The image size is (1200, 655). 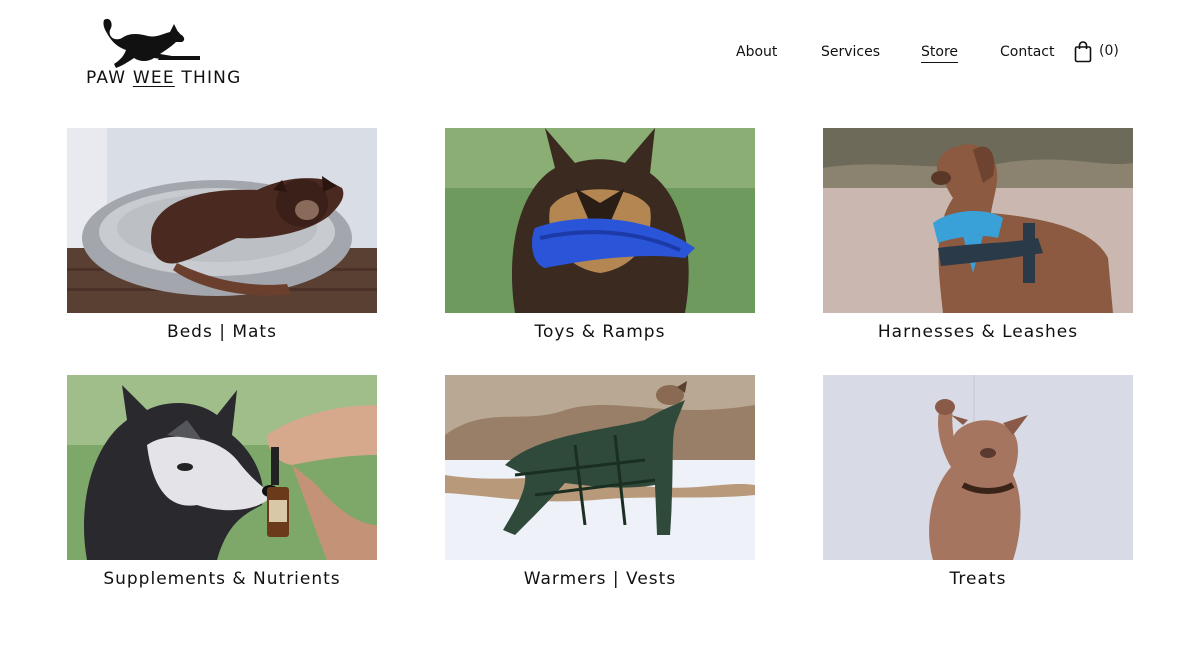 What do you see at coordinates (222, 579) in the screenshot?
I see `category-label: Supplements & Nutrients` at bounding box center [222, 579].